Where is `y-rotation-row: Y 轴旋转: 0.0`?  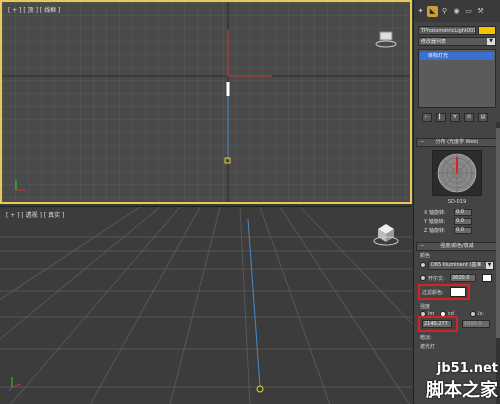 y-rotation-row: Y 轴旋转: 0.0 is located at coordinates (460, 222).